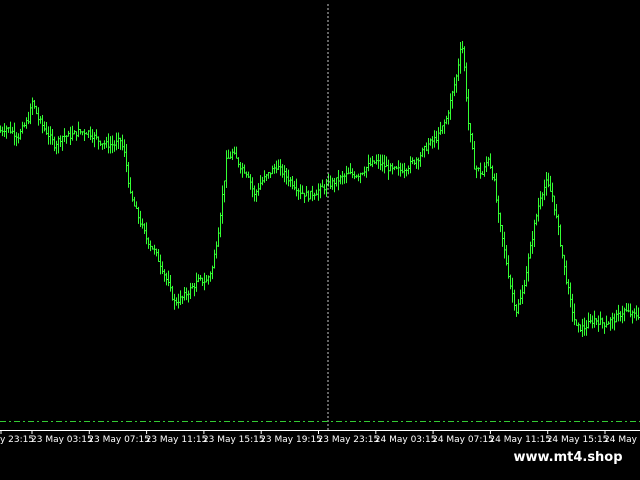 This screenshot has width=640, height=480. Describe the element at coordinates (17, 440) in the screenshot. I see `x-tick-label: y 23:15` at that location.